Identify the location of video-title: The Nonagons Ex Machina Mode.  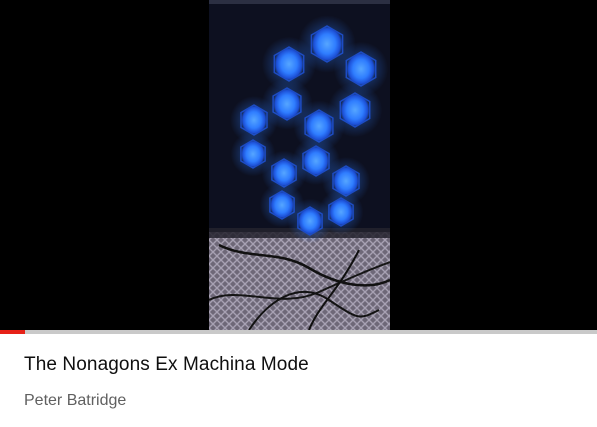
(166, 365).